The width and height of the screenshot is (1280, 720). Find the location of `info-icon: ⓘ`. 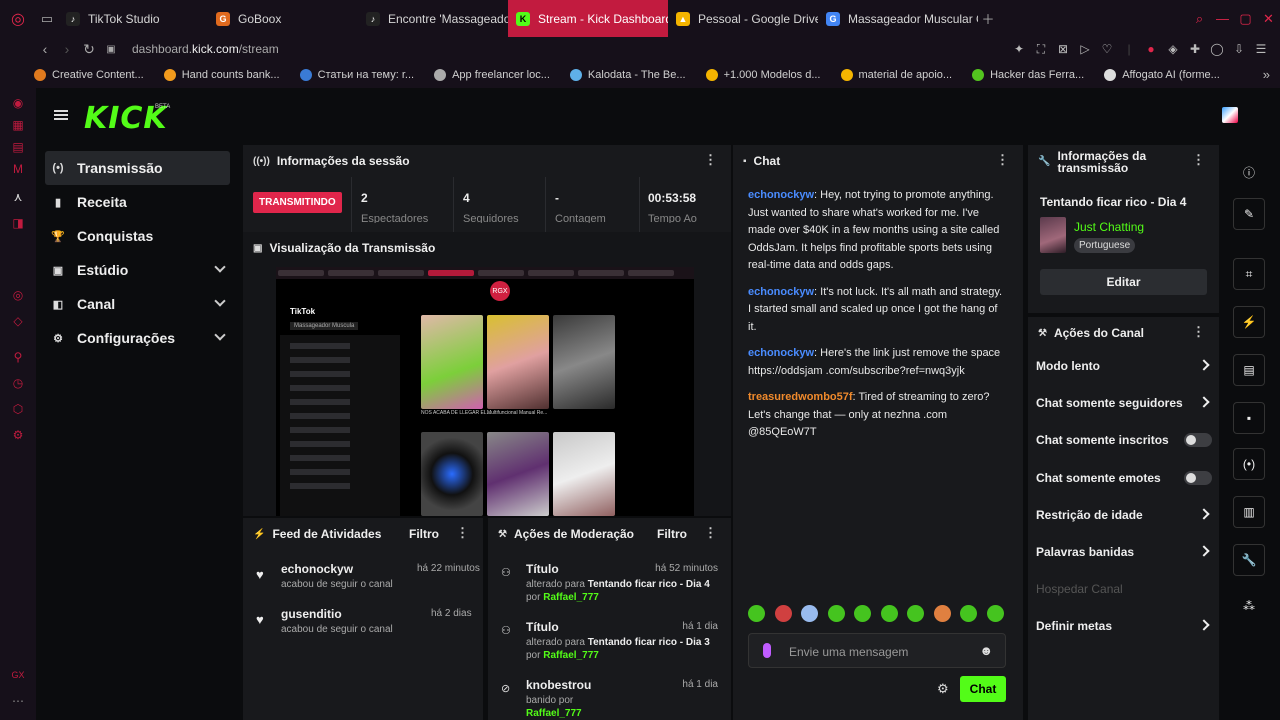

info-icon: ⓘ is located at coordinates (1249, 172).